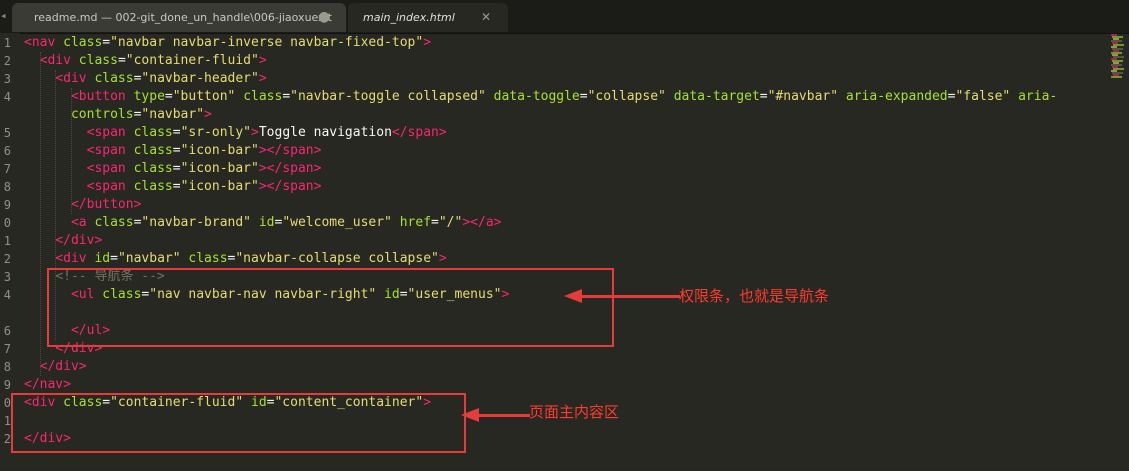  Describe the element at coordinates (1116, 77) in the screenshot. I see `minimap-line` at that location.